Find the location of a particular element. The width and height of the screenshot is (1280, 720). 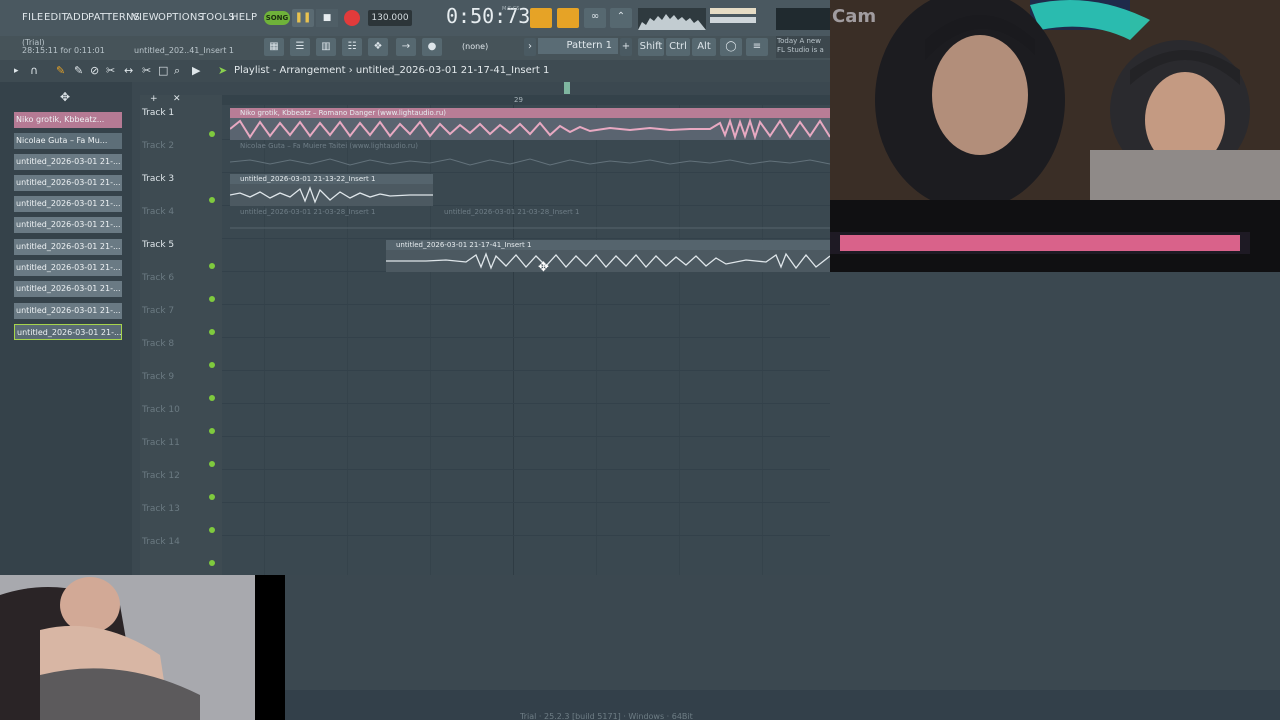

plugin-picker-icon: ❖ is located at coordinates (378, 47).